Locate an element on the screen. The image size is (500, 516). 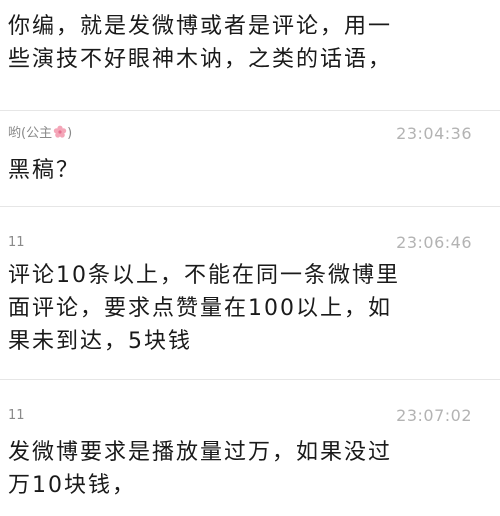
cherry-blossom-icon is located at coordinates (60, 132).